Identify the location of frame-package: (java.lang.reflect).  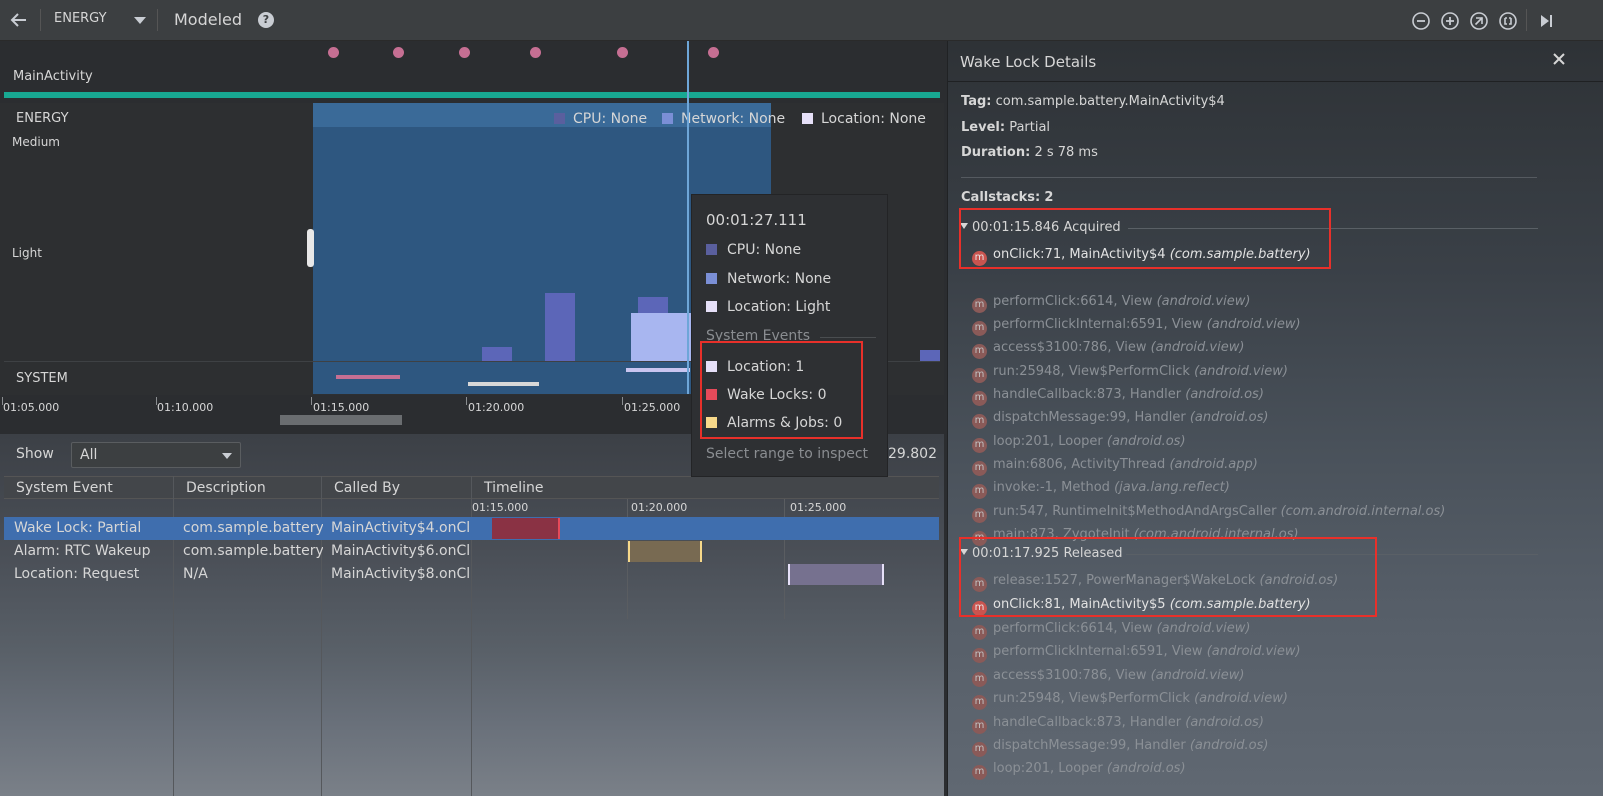
(1172, 487).